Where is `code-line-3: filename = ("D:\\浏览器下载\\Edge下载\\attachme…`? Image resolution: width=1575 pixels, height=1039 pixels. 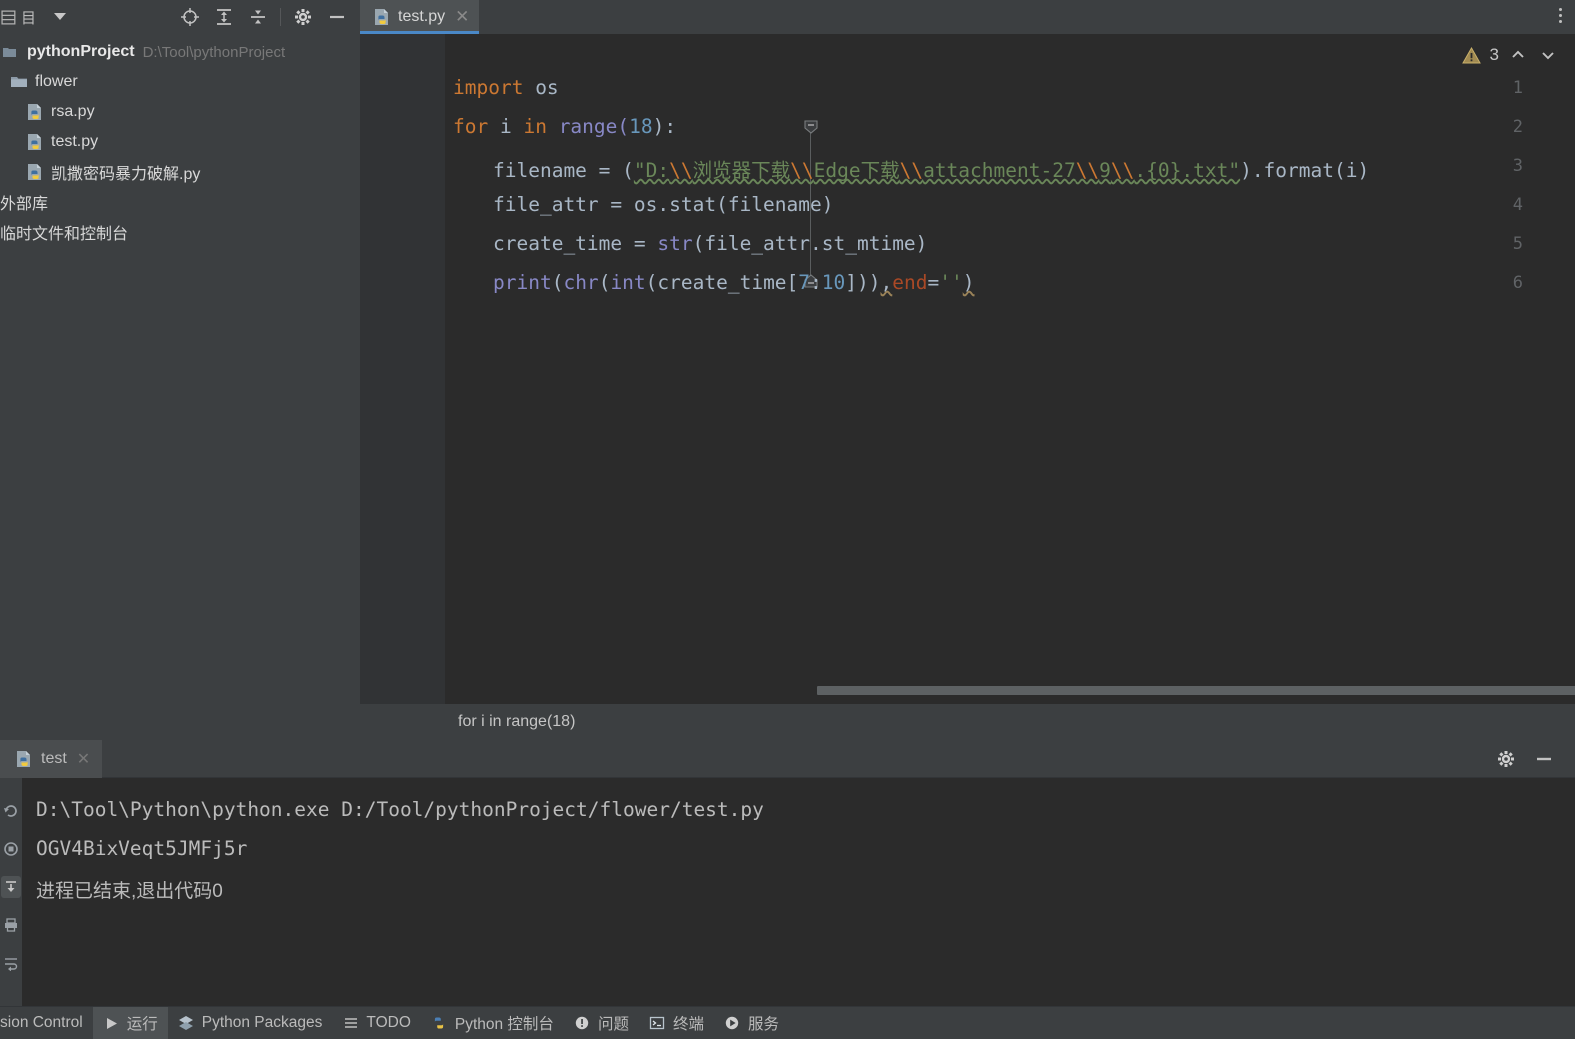 code-line-3: filename = ("D:\\浏览器下载\\Edge下载\\attachme… is located at coordinates (931, 168).